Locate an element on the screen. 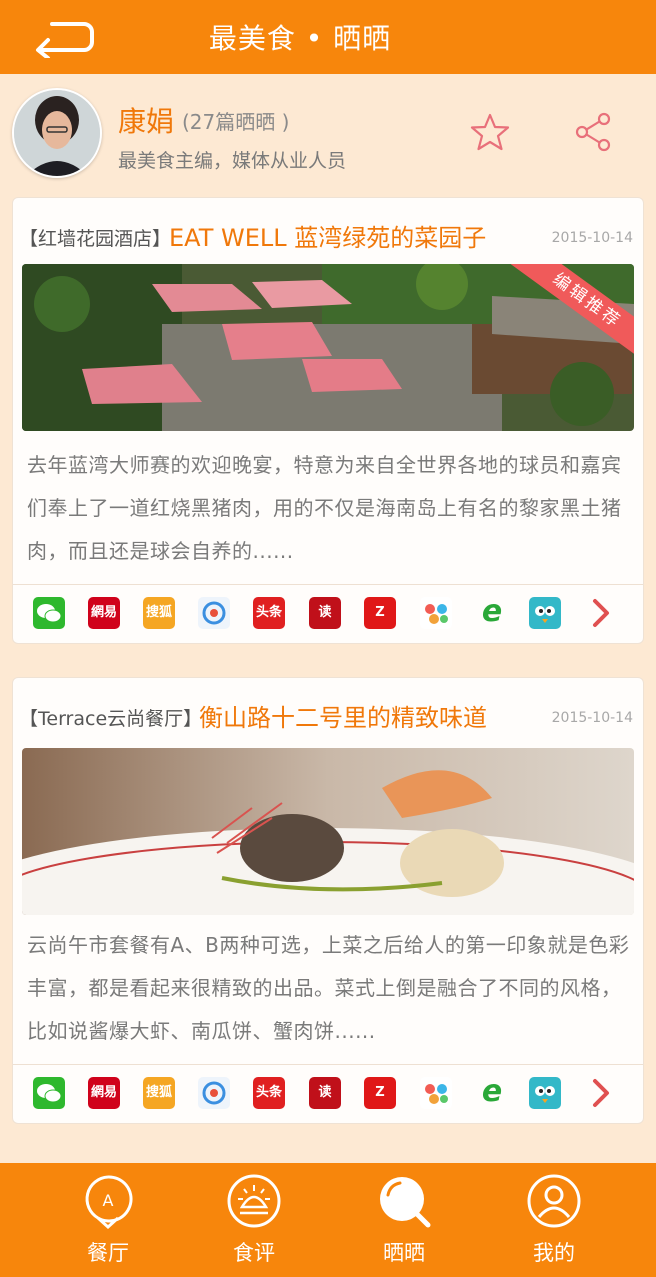 This screenshot has width=656, height=1277. restaurant-icon: A is located at coordinates (109, 1202).